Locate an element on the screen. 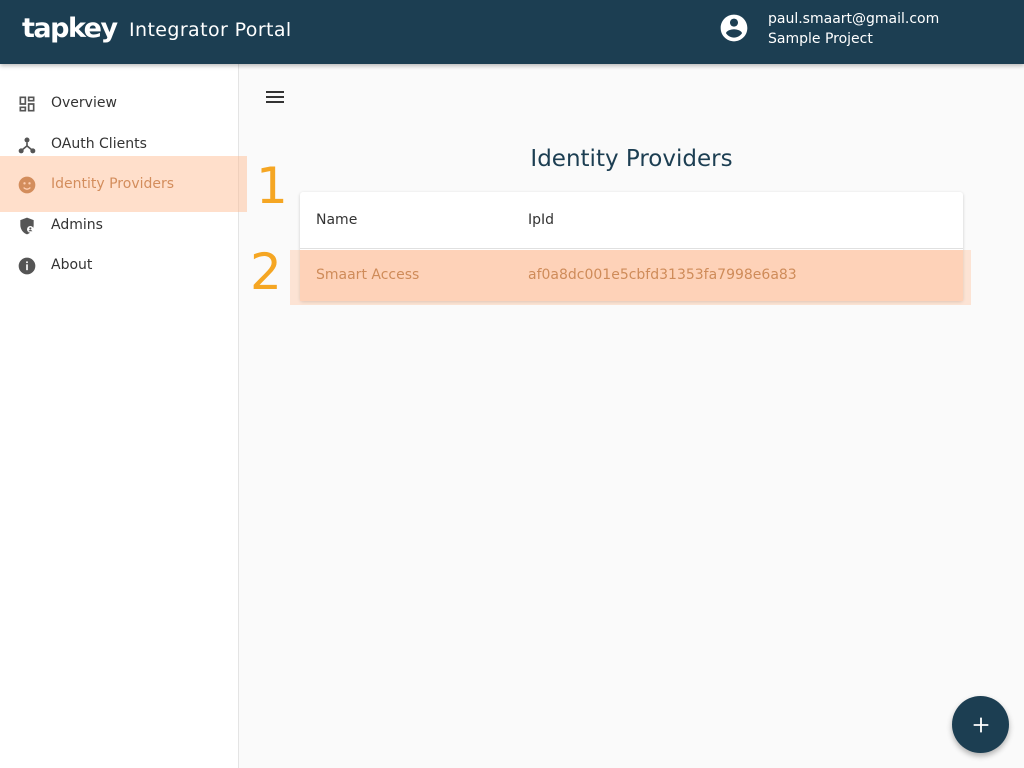 This screenshot has width=1024, height=768. hub-icon is located at coordinates (27, 145).